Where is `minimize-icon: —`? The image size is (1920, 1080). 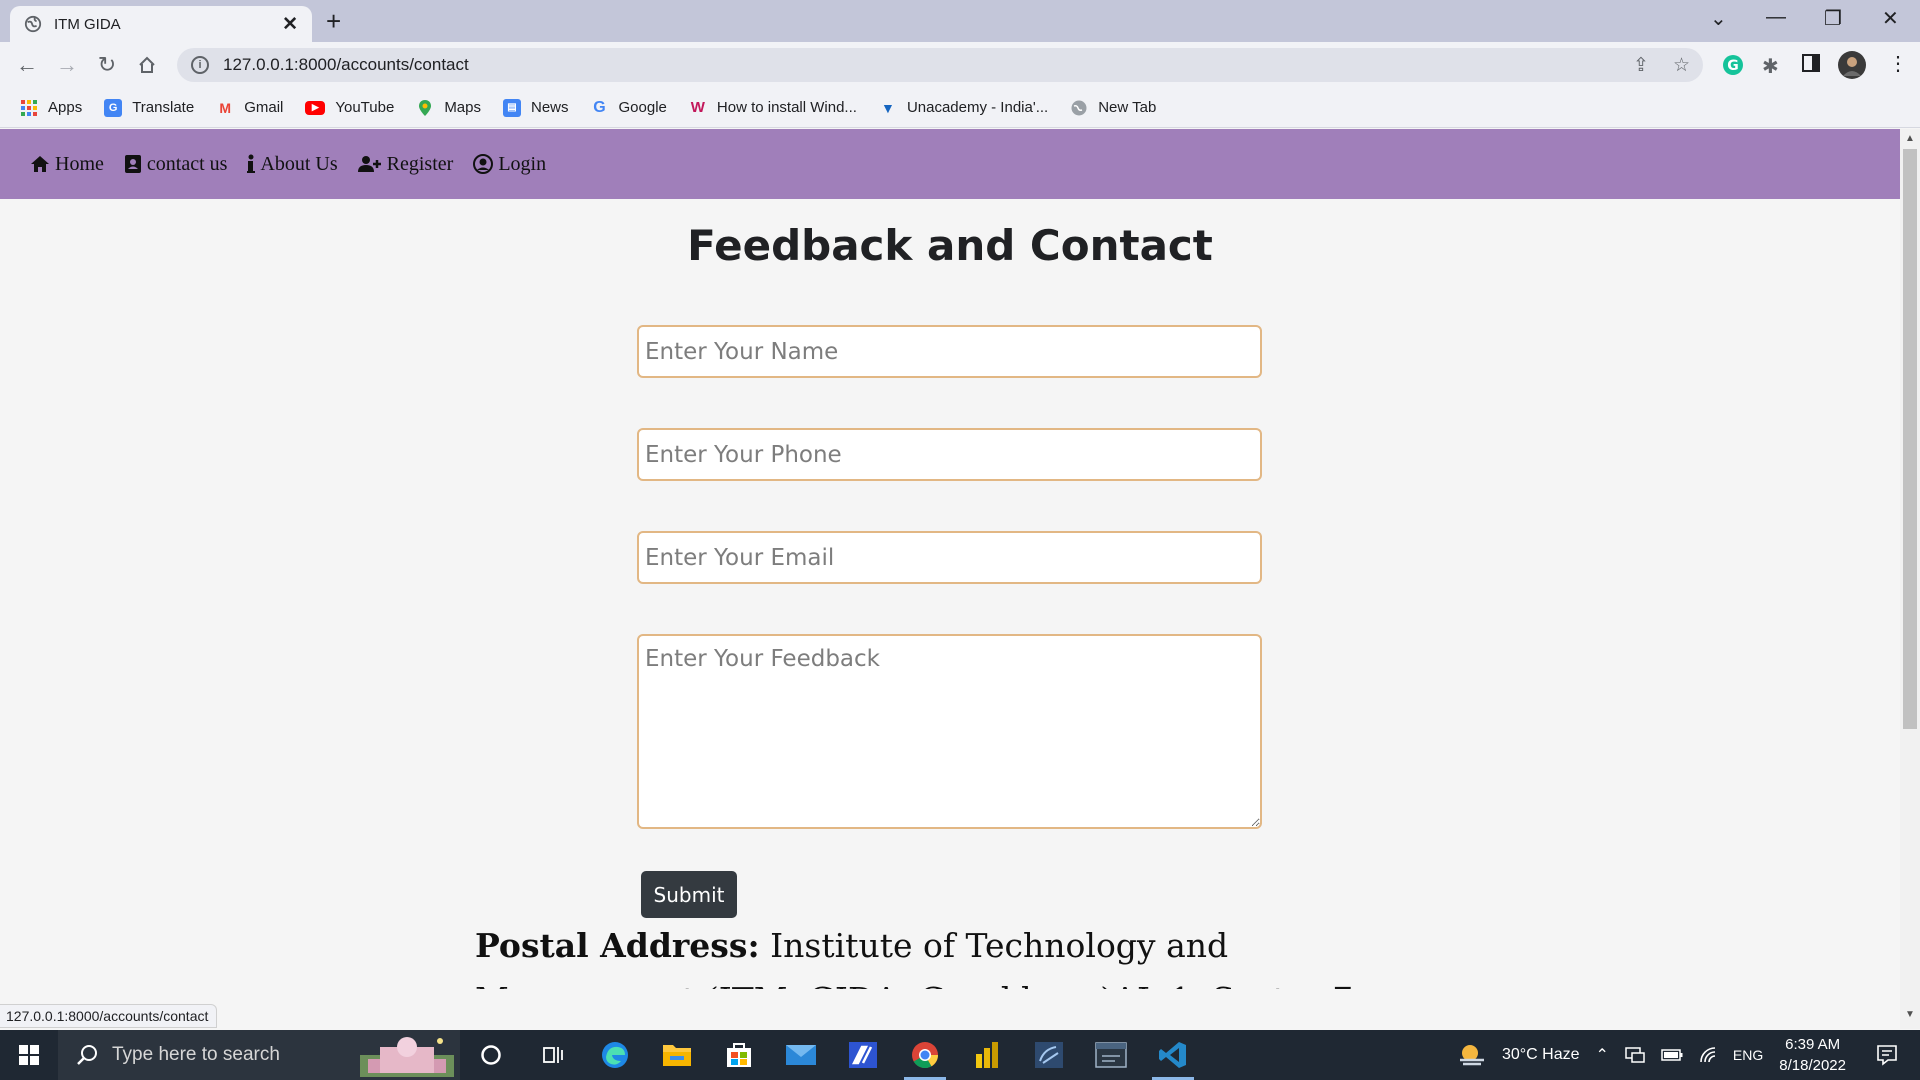
minimize-icon: — is located at coordinates (1776, 17).